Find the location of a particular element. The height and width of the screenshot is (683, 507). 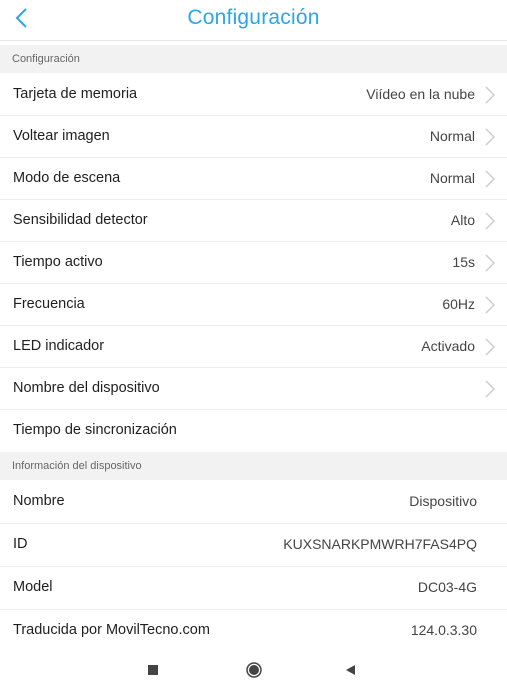

settings-row-frequency: Frecuencia 60Hz is located at coordinates (253, 305).